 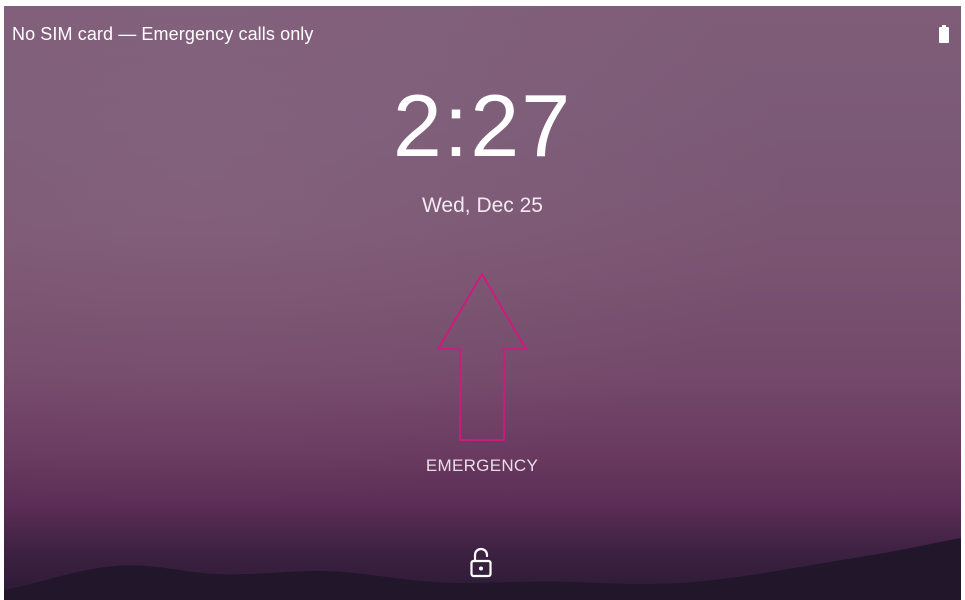 I want to click on up-arrow-icon, so click(x=482, y=357).